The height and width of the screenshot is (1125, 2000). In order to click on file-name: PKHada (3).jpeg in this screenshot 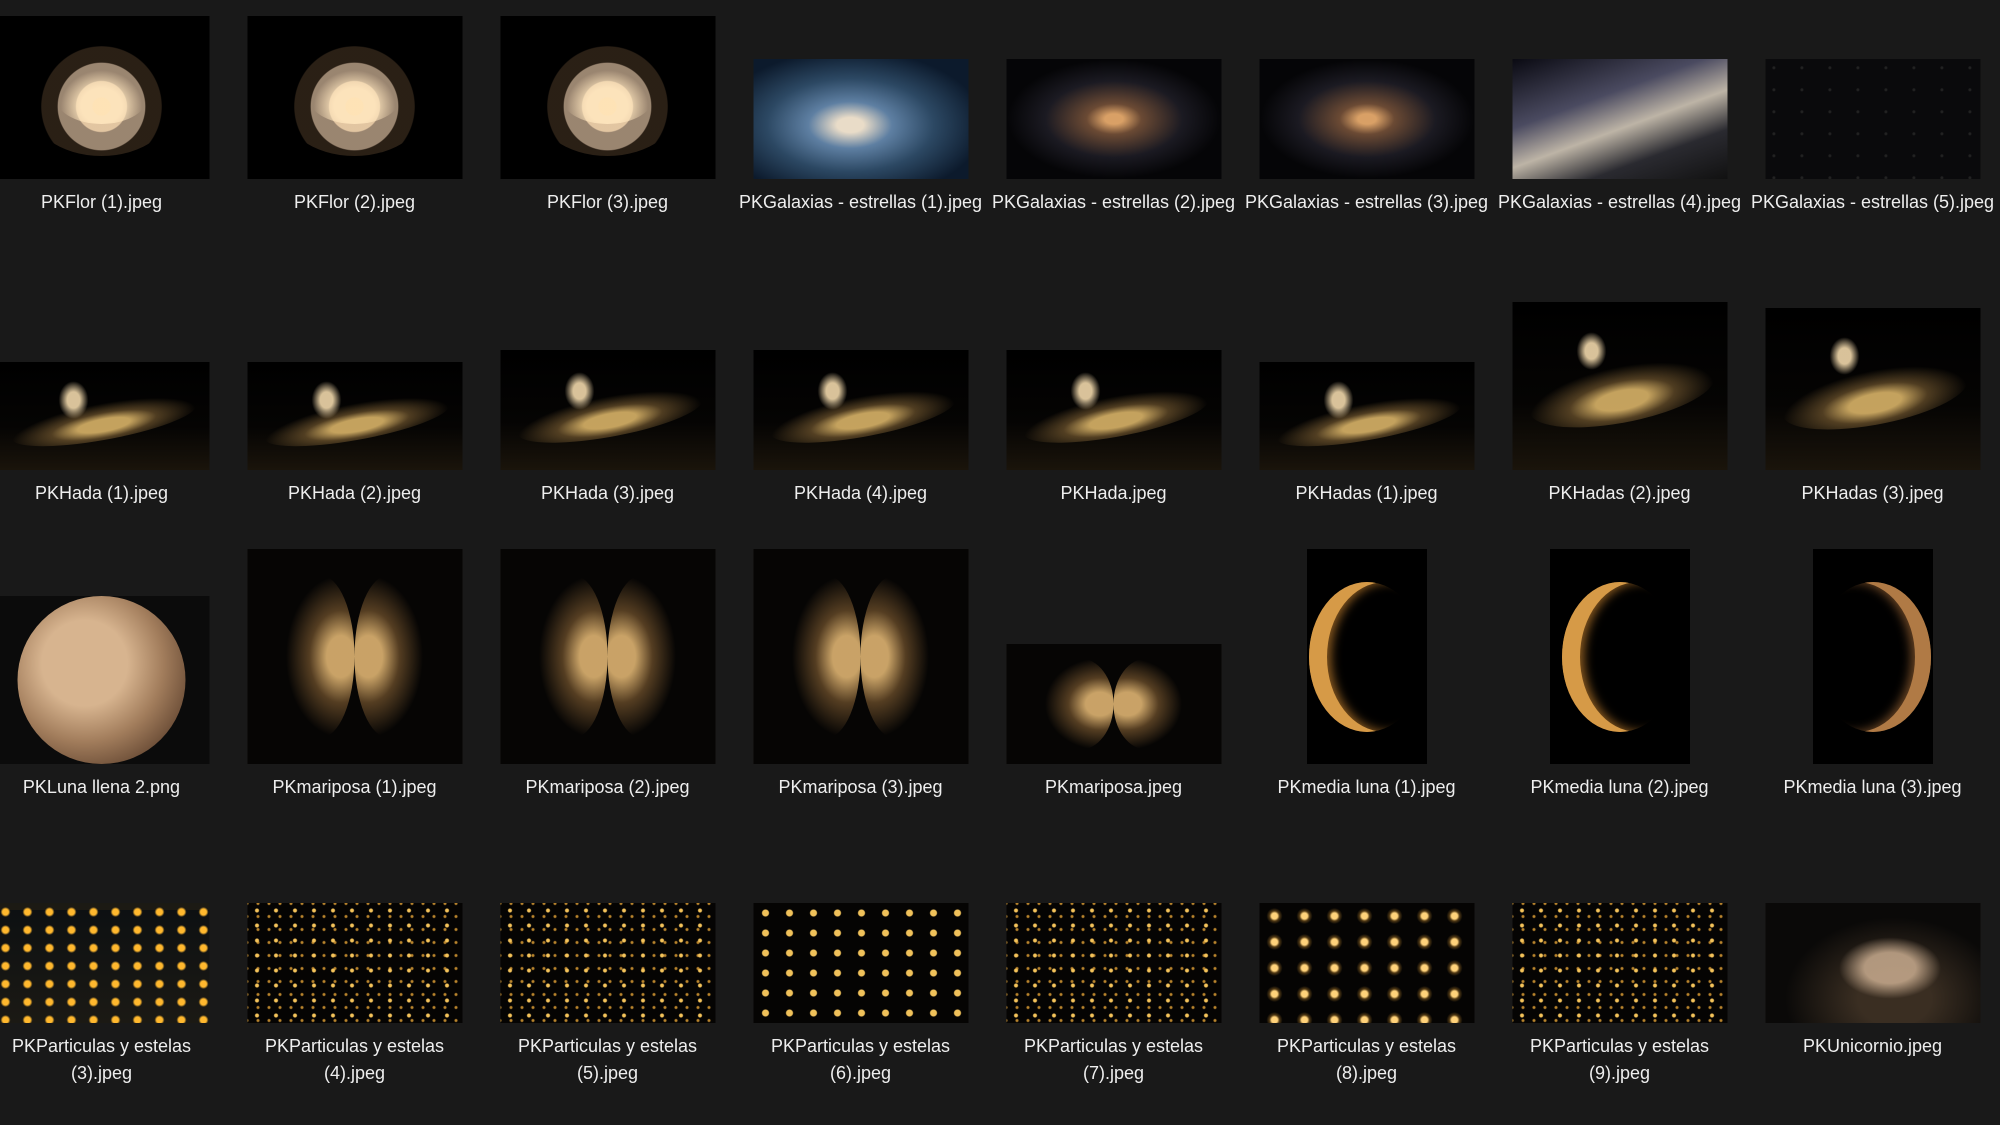, I will do `click(607, 493)`.